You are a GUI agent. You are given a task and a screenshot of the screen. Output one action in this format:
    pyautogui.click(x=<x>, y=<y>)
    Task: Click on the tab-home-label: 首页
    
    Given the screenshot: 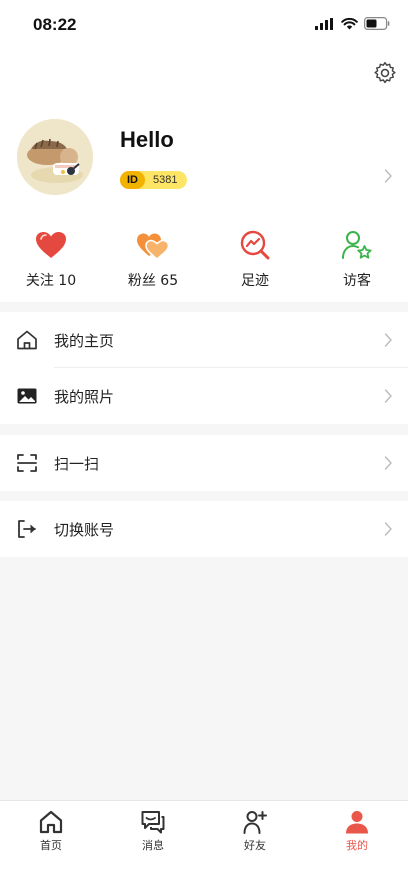 What is the action you would take?
    pyautogui.click(x=51, y=845)
    